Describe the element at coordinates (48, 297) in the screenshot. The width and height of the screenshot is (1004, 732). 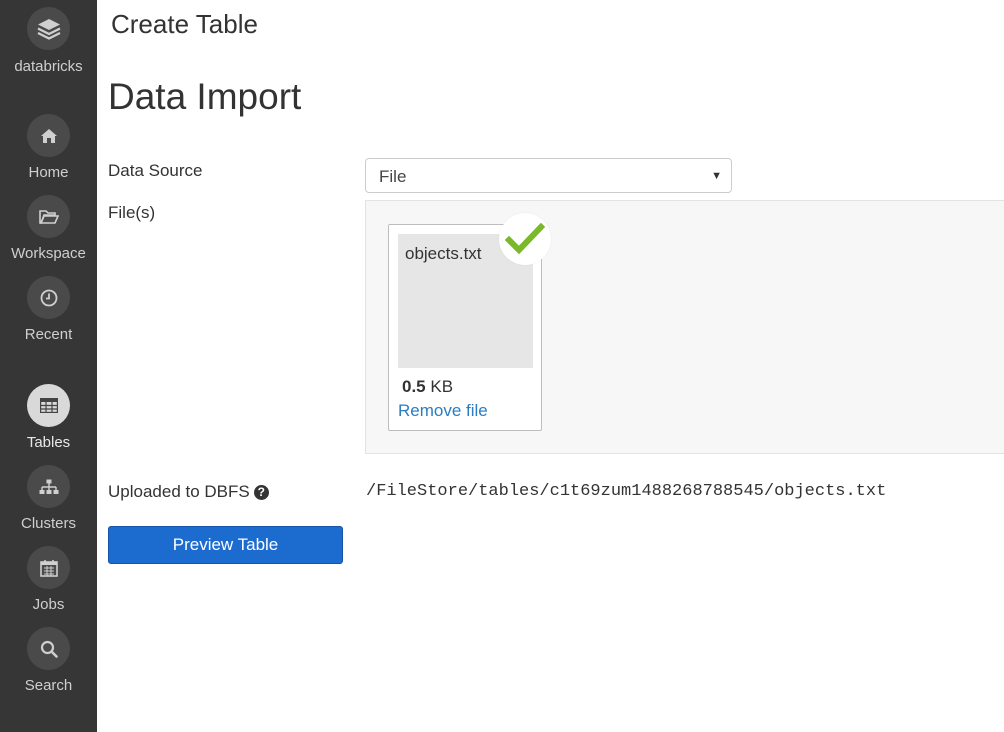
I see `clock-icon` at that location.